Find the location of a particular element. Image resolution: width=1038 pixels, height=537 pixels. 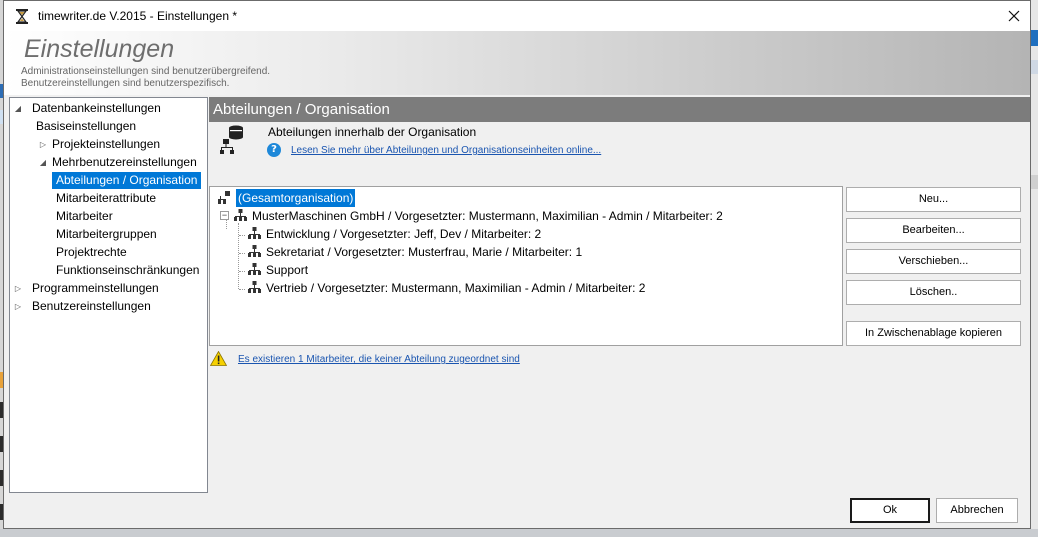

nav-item-mitarbeiter: Mitarbeiter is located at coordinates (108, 216).